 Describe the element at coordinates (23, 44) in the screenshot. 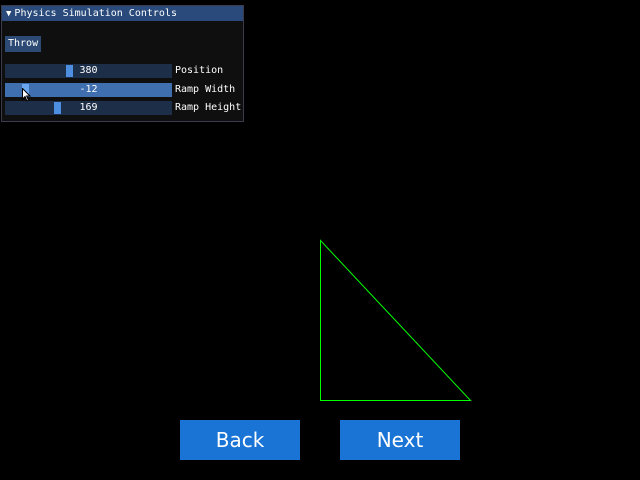

I see `throw-button: Throw` at that location.